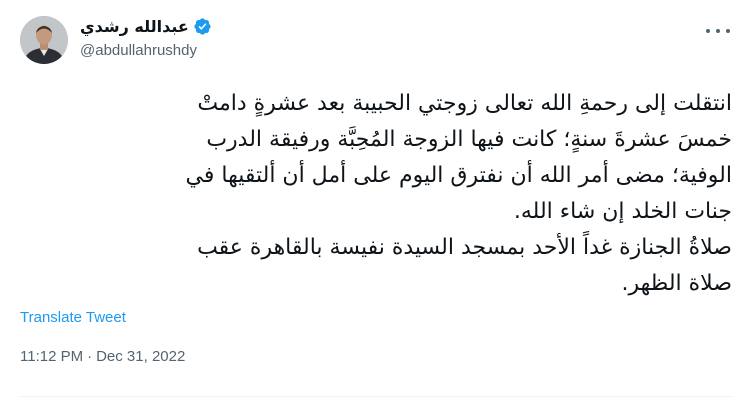  Describe the element at coordinates (622, 211) in the screenshot. I see `tweet-line: جنات الخلد إن شاء الله.` at that location.